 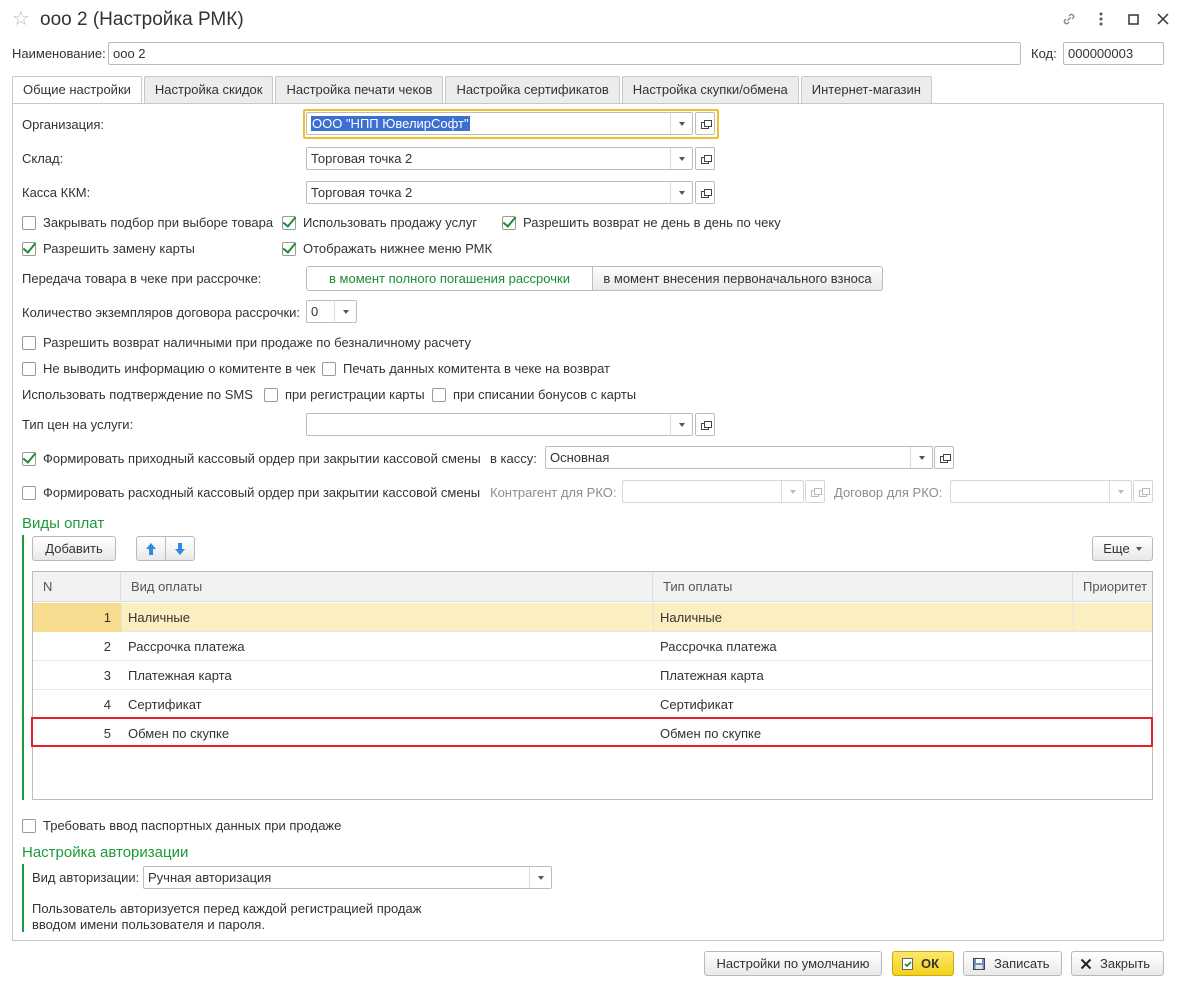 I want to click on save-button: Записать, so click(x=1012, y=963).